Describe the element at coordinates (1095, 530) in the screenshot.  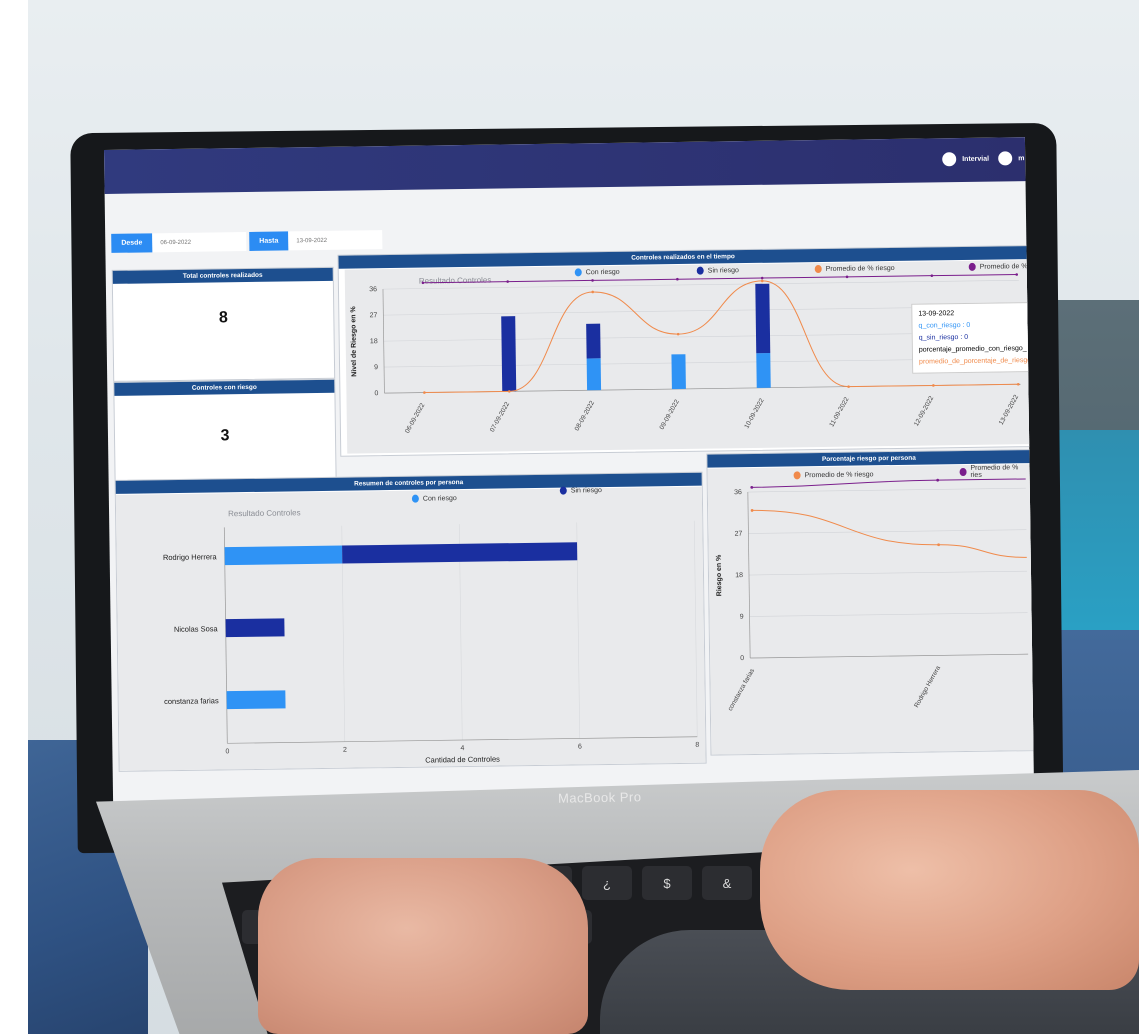
I see `cushion` at that location.